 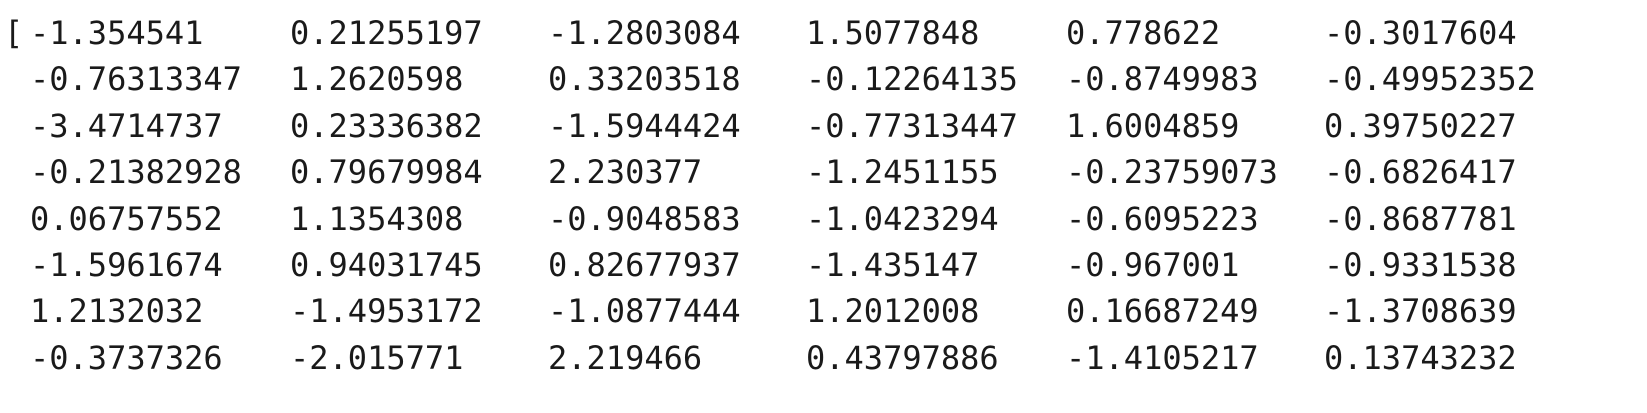 I want to click on array-value: -1.2451155, so click(x=902, y=172).